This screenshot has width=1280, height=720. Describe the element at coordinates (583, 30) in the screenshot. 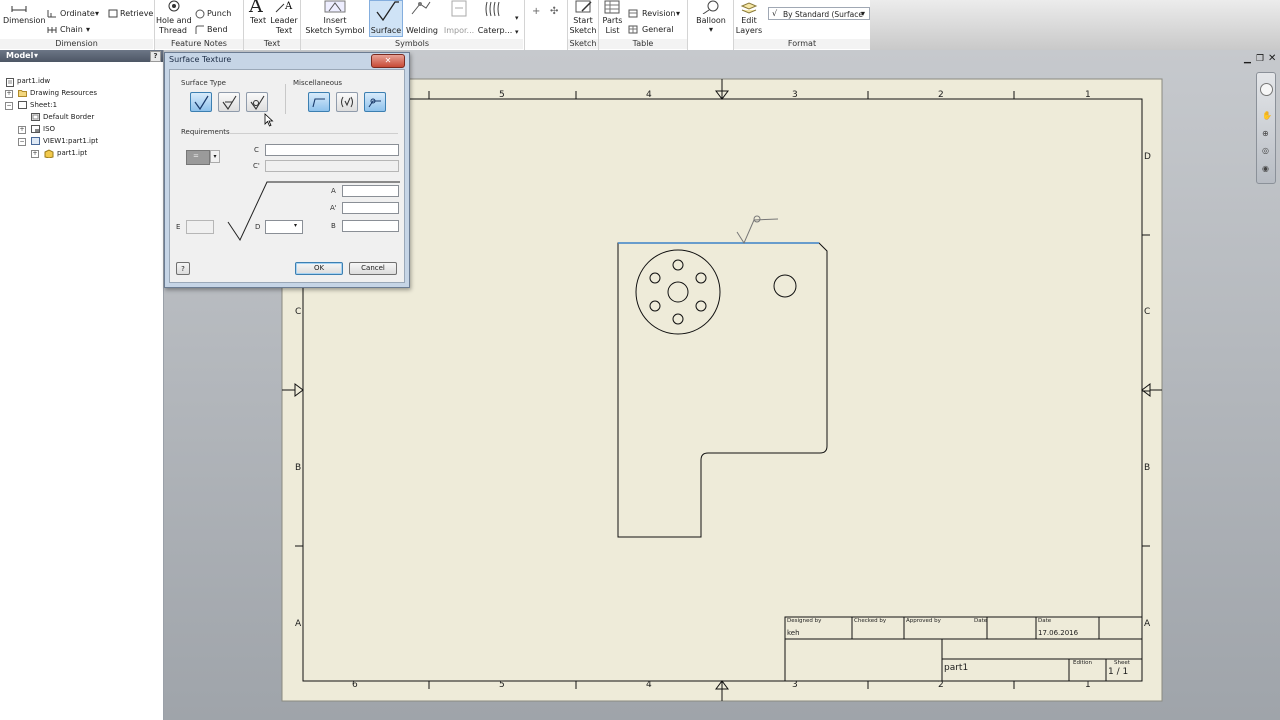

I see `start-sketch-label-2: Sketch` at that location.